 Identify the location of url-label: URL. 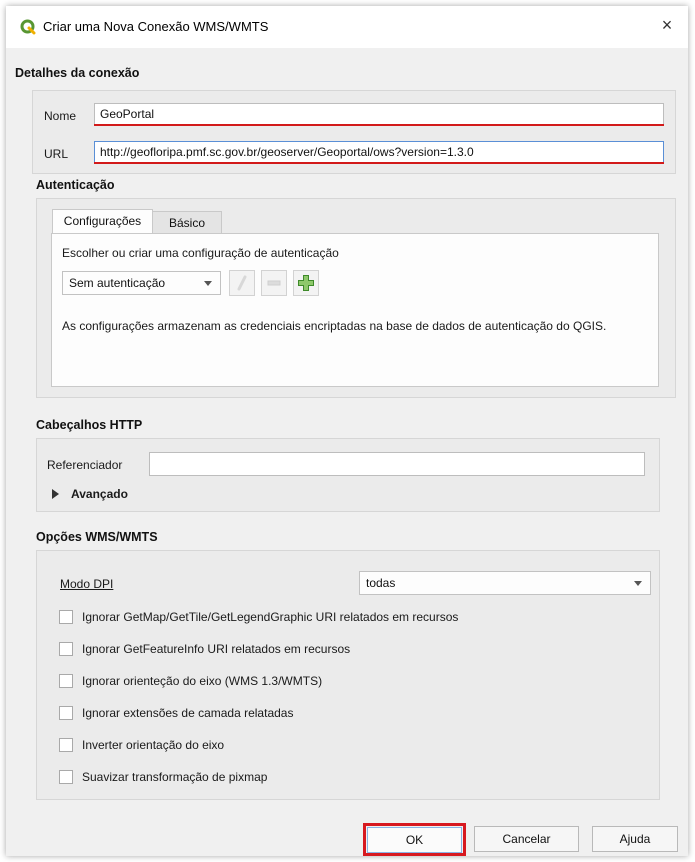
(56, 154).